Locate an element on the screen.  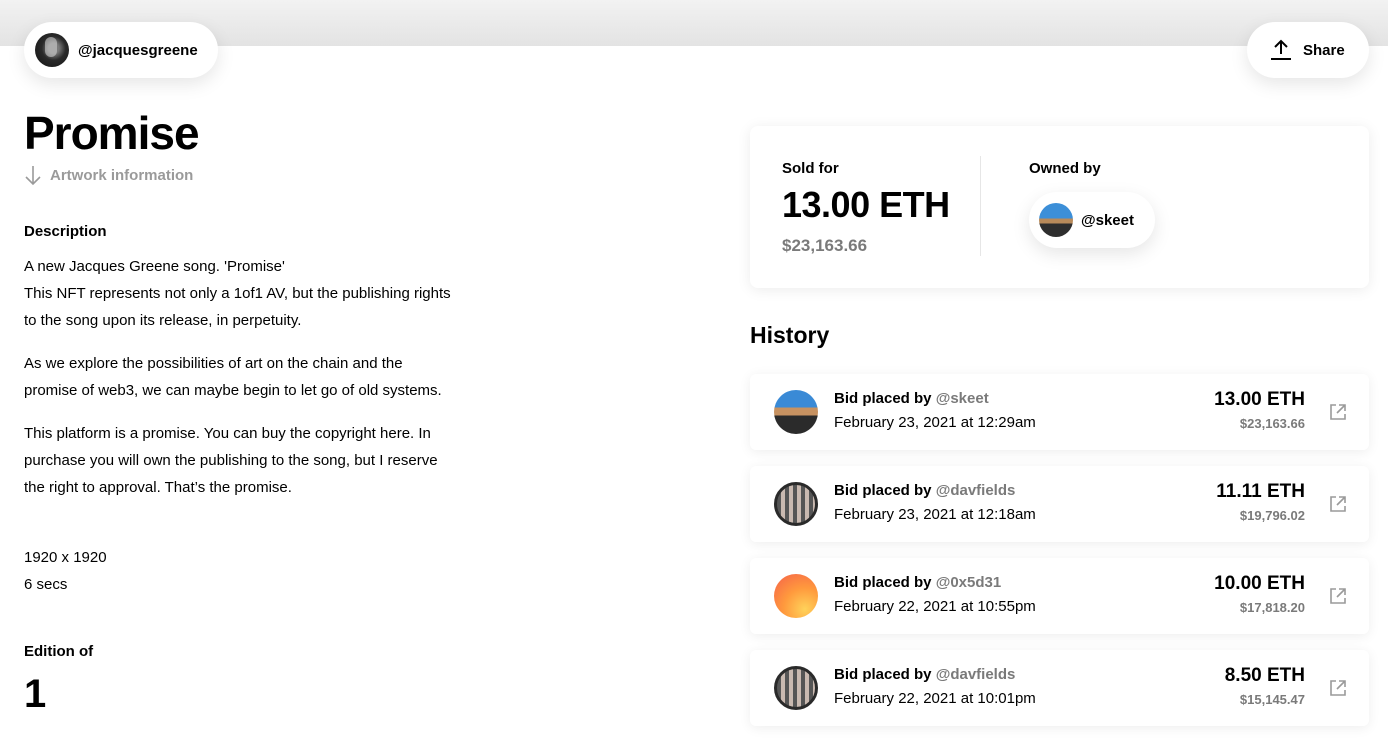
artwork-dimensions: 1920 x 1920 is located at coordinates (65, 557).